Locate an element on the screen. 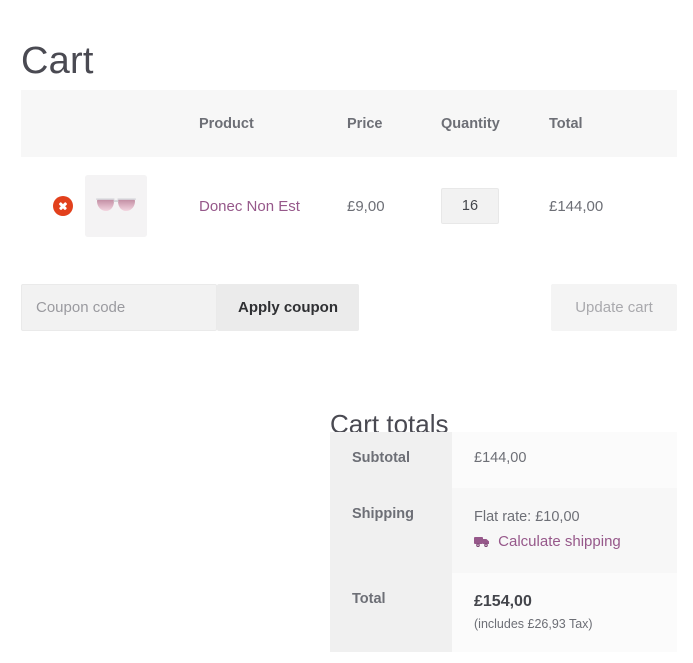 The width and height of the screenshot is (693, 663). subtotal-label: Subtotal is located at coordinates (391, 460).